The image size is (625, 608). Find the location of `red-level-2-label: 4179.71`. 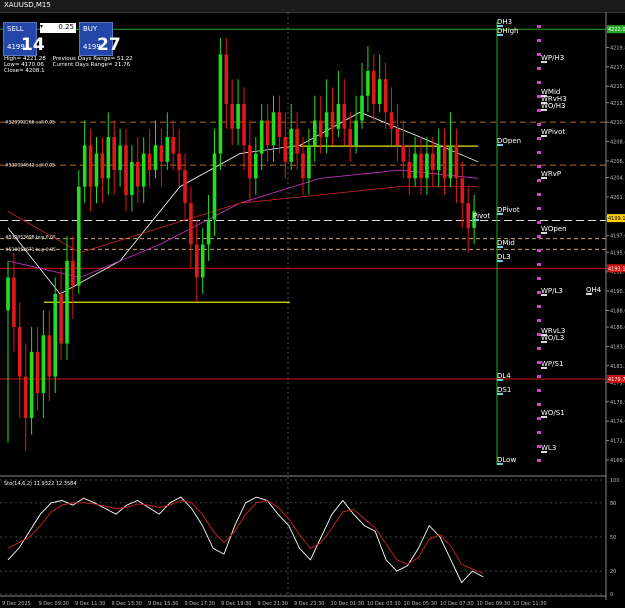

red-level-2-label: 4179.71 is located at coordinates (616, 380).